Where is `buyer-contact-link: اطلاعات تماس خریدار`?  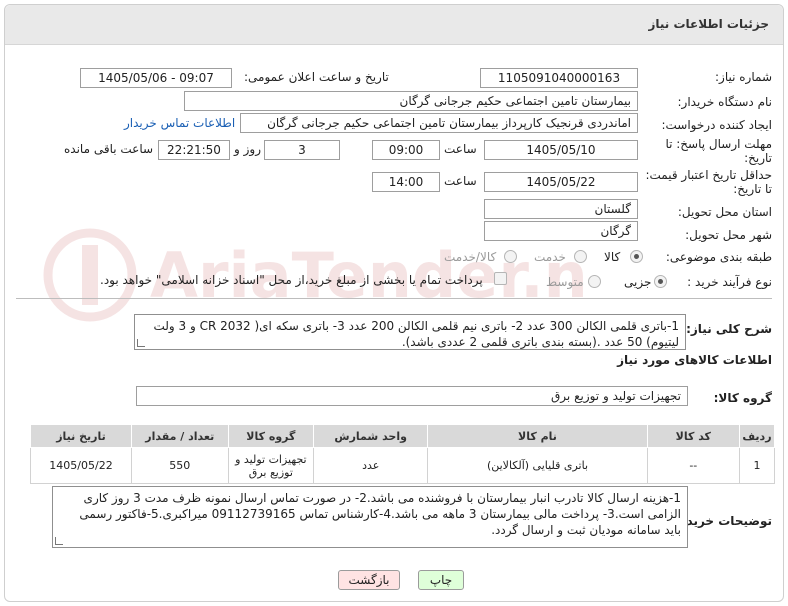
buyer-contact-link: اطلاعات تماس خریدار is located at coordinates (179, 123).